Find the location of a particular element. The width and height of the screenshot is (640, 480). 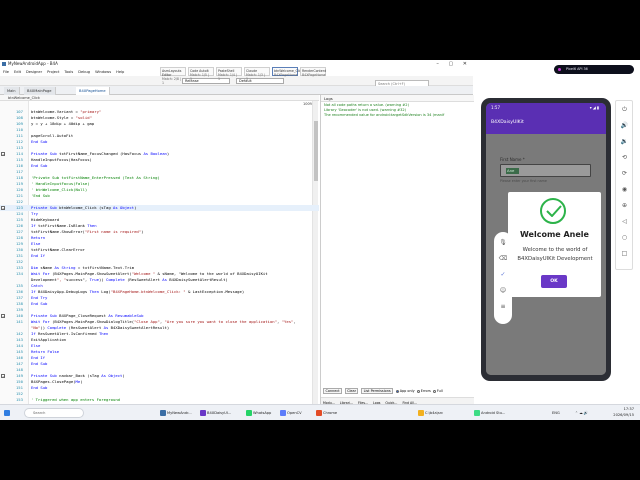

ok-button: OK is located at coordinates (554, 281).